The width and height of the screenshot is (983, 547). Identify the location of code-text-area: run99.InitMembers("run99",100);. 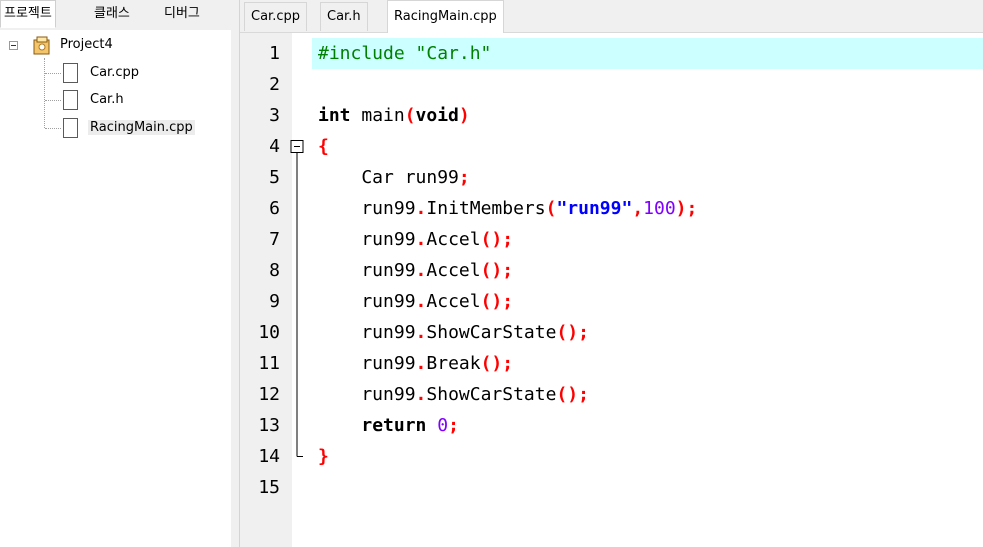
(647, 208).